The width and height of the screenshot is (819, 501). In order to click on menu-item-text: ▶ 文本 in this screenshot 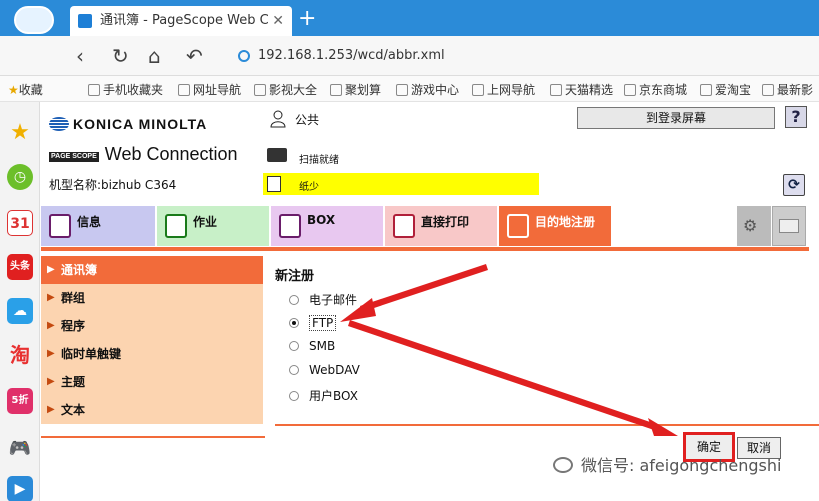, I will do `click(152, 410)`.